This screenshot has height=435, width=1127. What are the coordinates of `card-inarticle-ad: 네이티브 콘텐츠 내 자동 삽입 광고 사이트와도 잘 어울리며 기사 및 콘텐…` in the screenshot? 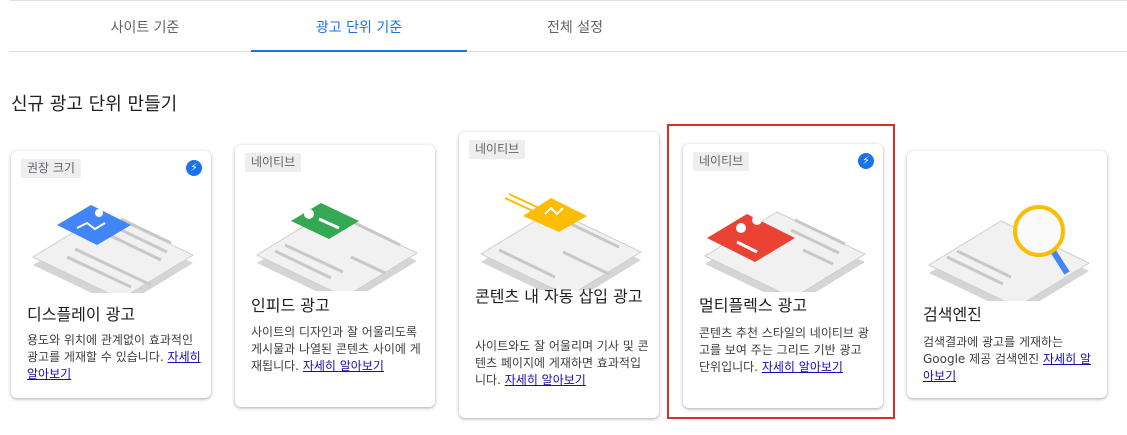 It's located at (559, 275).